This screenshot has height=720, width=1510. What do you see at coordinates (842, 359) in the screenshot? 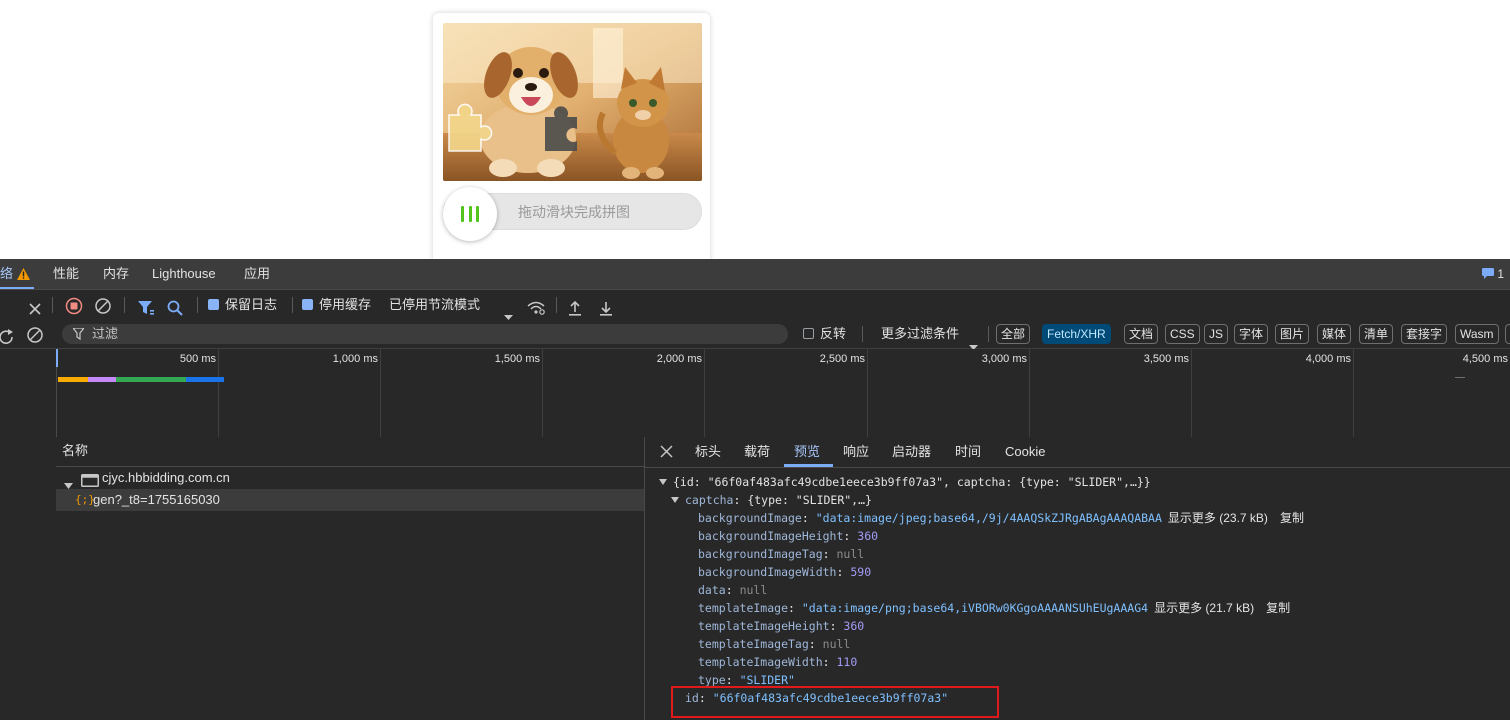
I see `timeline-tick-label: 2,500 ms` at bounding box center [842, 359].